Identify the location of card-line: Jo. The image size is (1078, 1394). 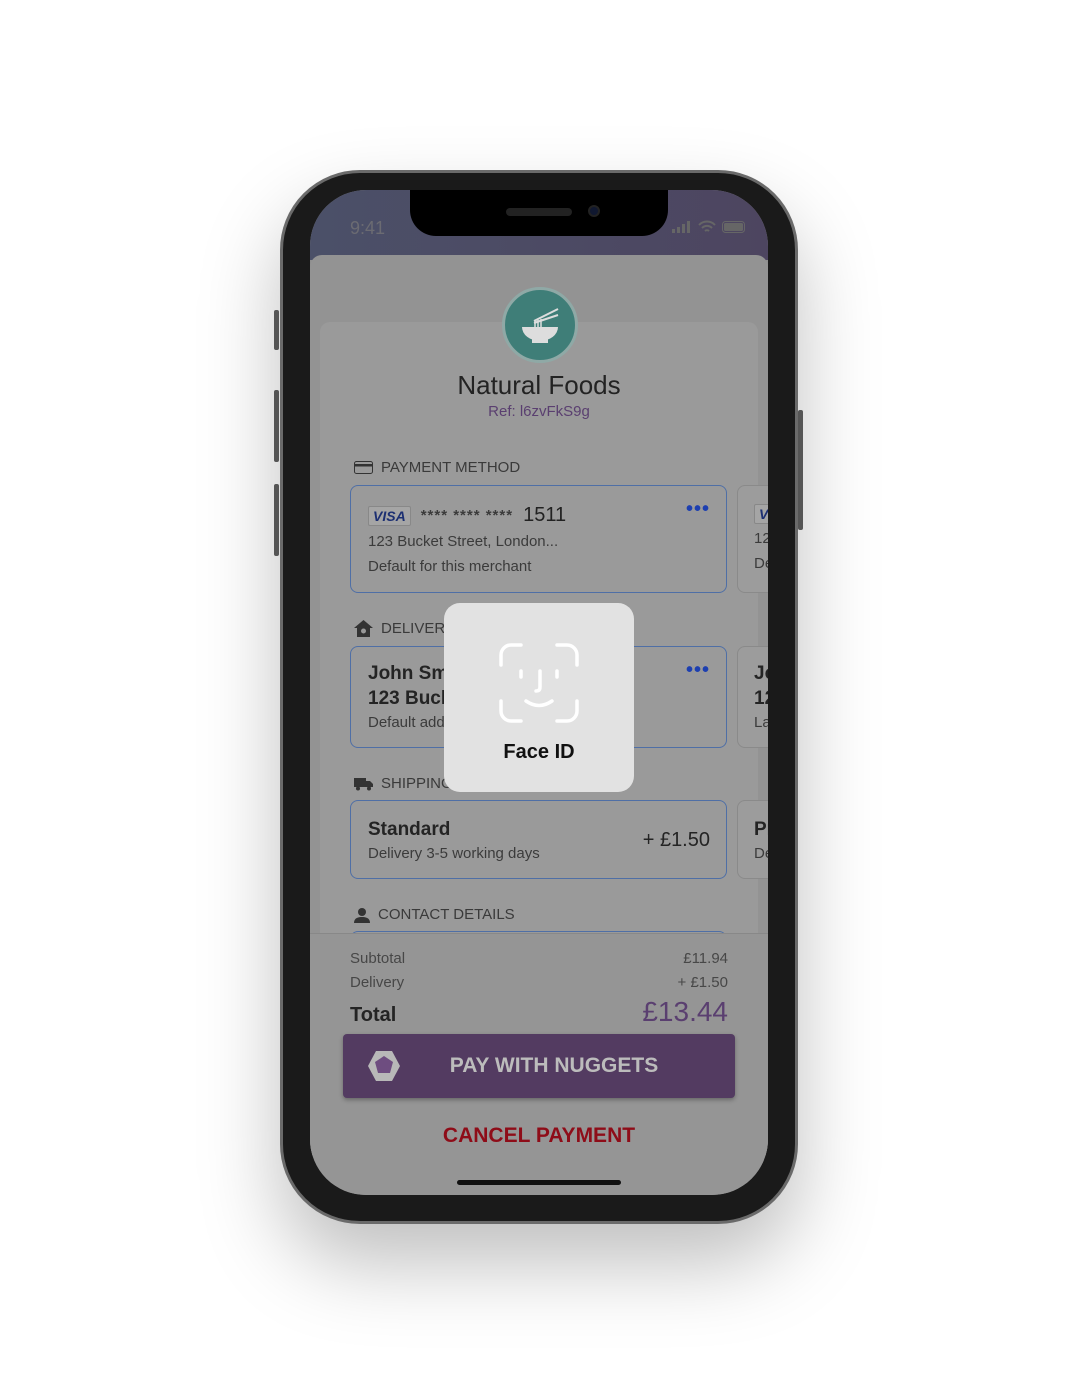
(761, 673).